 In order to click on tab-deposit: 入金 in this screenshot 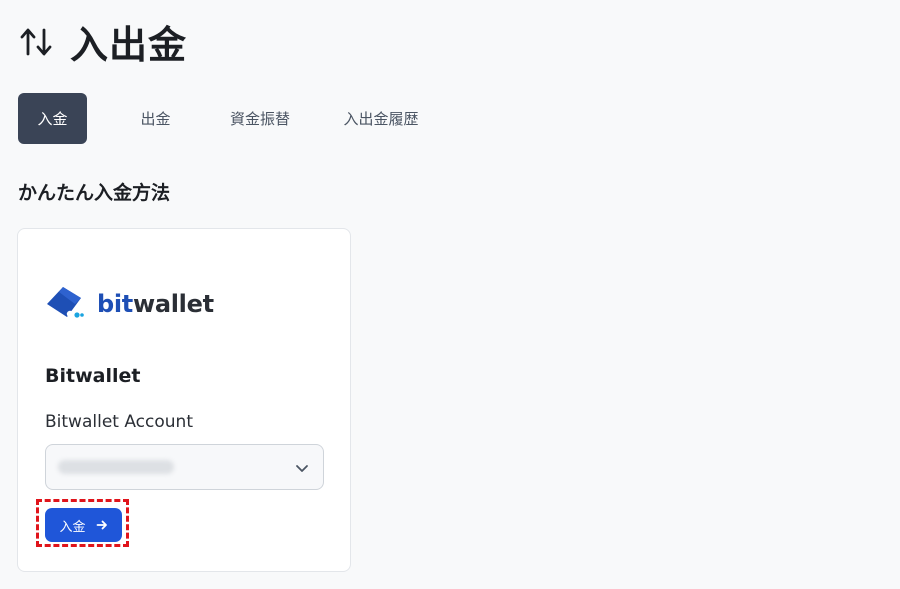, I will do `click(52, 118)`.